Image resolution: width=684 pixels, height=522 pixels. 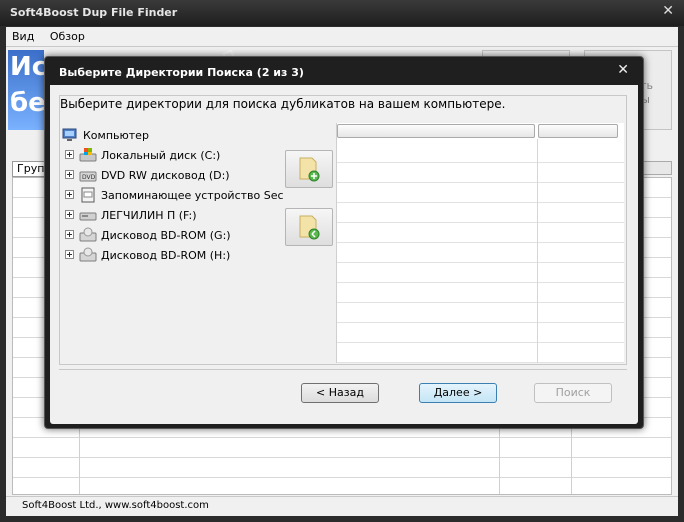 I want to click on tree-item-computer: Компьютер, so click(x=171, y=135).